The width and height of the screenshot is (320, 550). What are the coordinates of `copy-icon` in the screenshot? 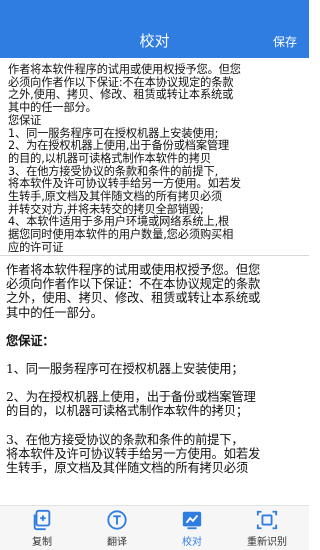 It's located at (42, 520).